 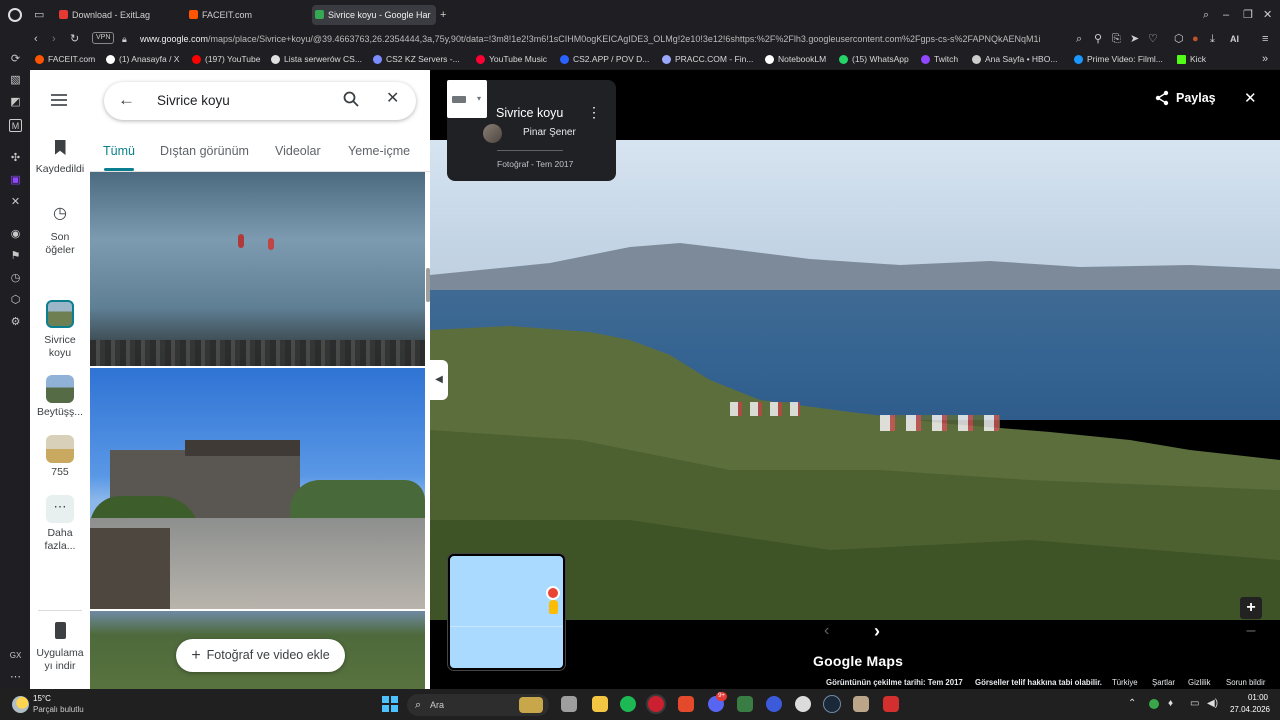 What do you see at coordinates (1251, 631) in the screenshot?
I see `zoom-out-button: –` at bounding box center [1251, 631].